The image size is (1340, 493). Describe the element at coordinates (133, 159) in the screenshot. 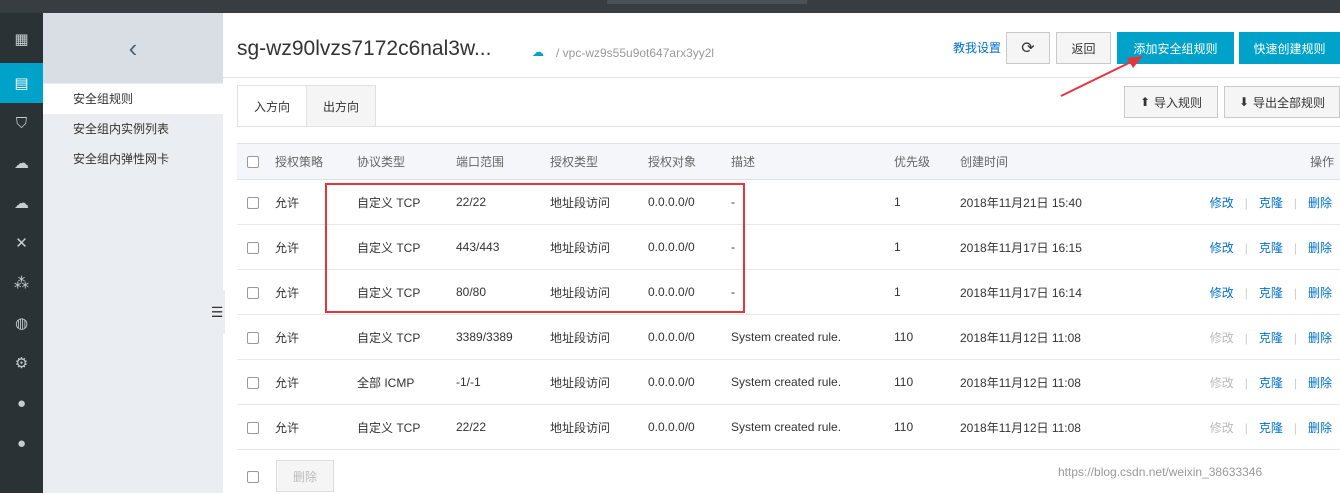

I see `subnav-item-enis: 安全组内弹性网卡` at that location.